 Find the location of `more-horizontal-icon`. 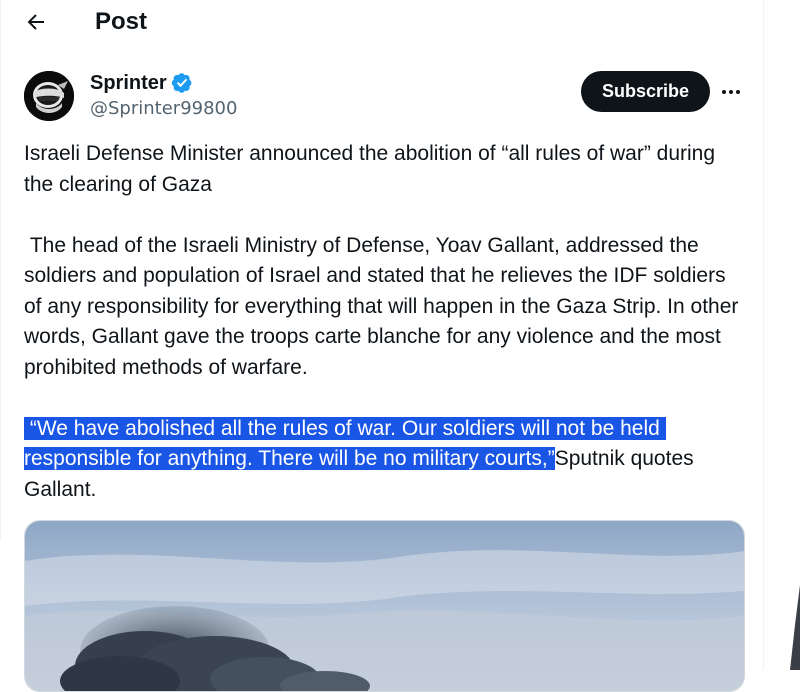

more-horizontal-icon is located at coordinates (731, 92).